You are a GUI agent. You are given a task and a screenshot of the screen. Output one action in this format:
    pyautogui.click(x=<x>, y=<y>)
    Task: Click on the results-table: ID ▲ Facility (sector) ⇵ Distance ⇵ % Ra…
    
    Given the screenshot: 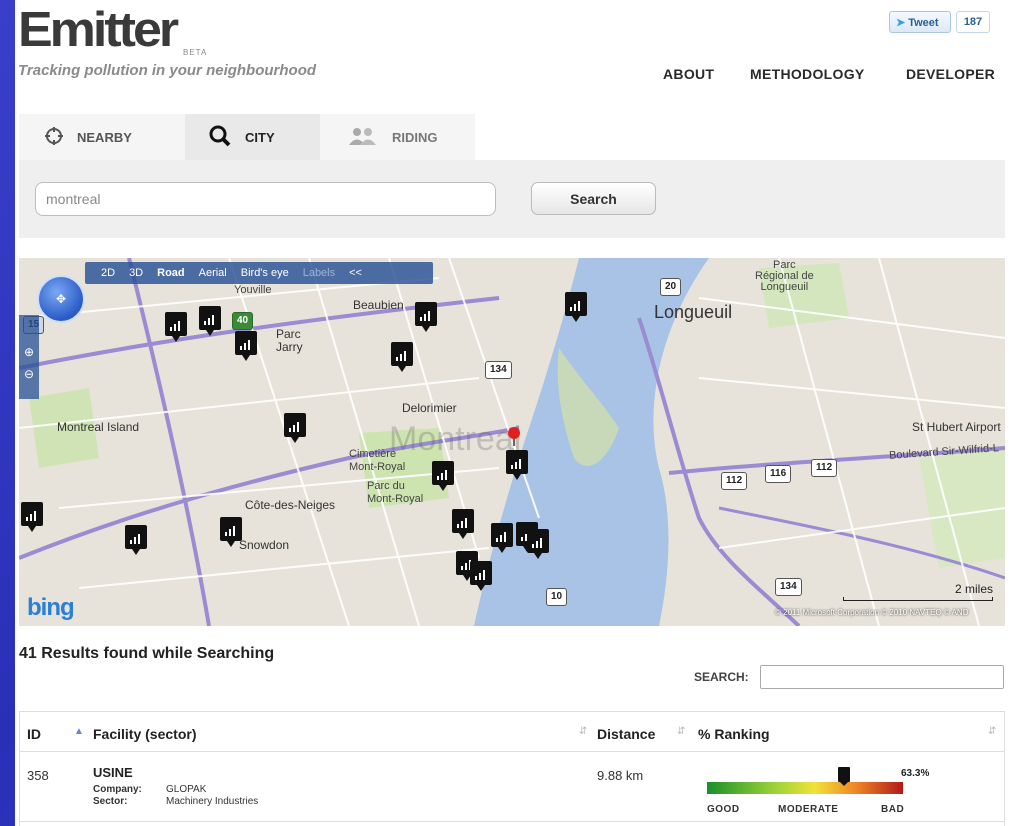 What is the action you would take?
    pyautogui.click(x=512, y=768)
    